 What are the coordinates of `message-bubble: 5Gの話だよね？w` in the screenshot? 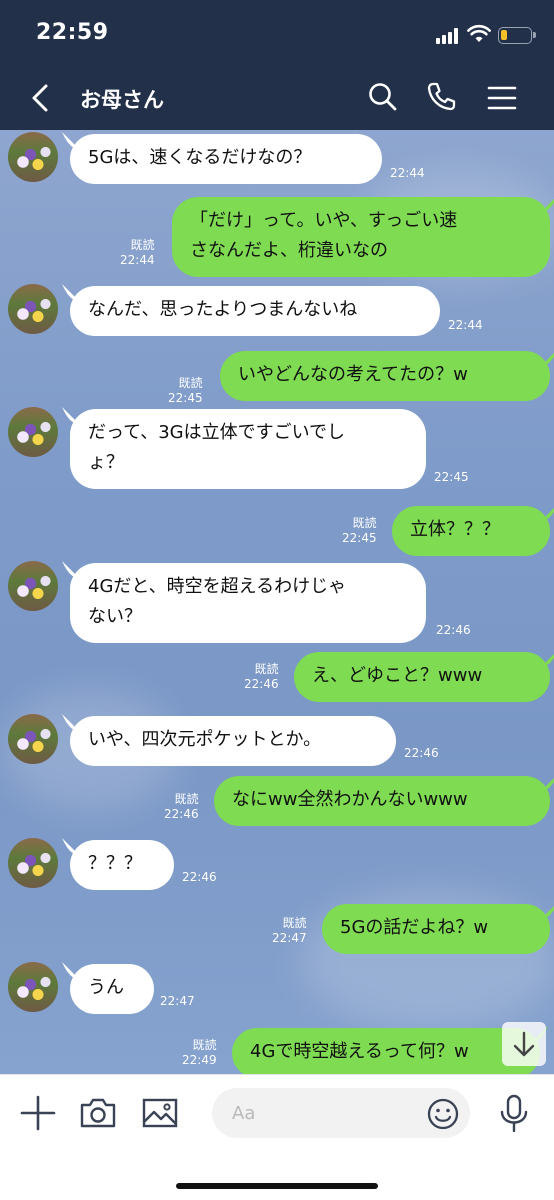 It's located at (436, 929).